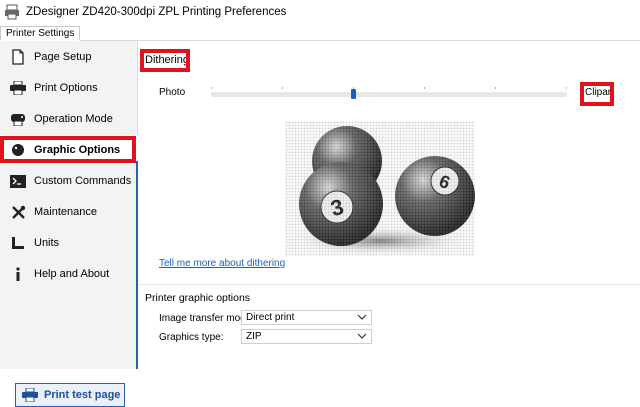  What do you see at coordinates (69, 212) in the screenshot?
I see `sidebar-item-maintenance: Maintenance` at bounding box center [69, 212].